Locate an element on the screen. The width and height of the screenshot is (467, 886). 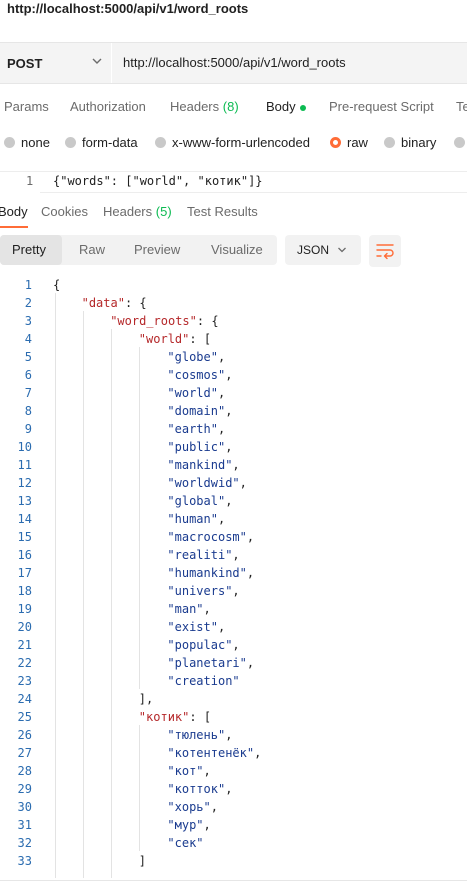
line-number: 32 is located at coordinates (24, 843).